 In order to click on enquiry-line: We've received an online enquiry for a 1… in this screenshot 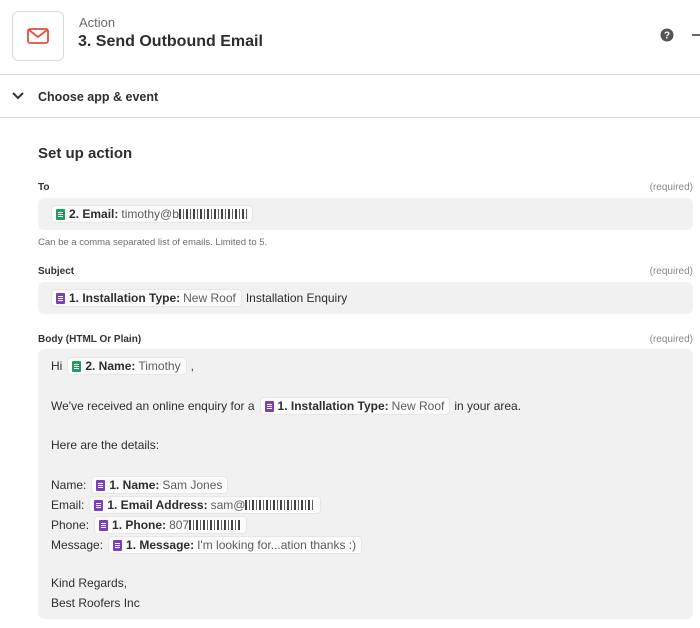, I will do `click(286, 406)`.